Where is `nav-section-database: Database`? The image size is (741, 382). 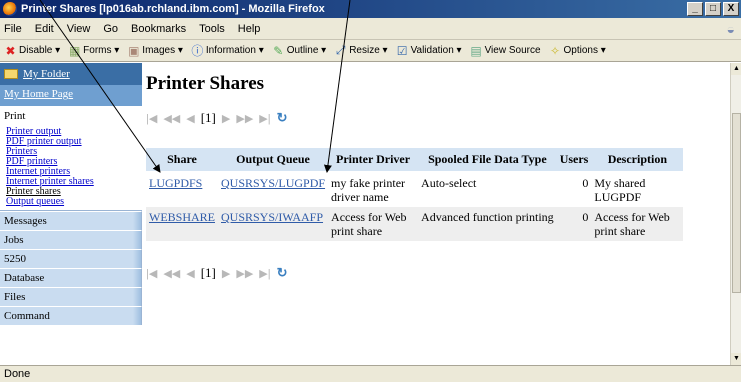 nav-section-database: Database is located at coordinates (71, 277).